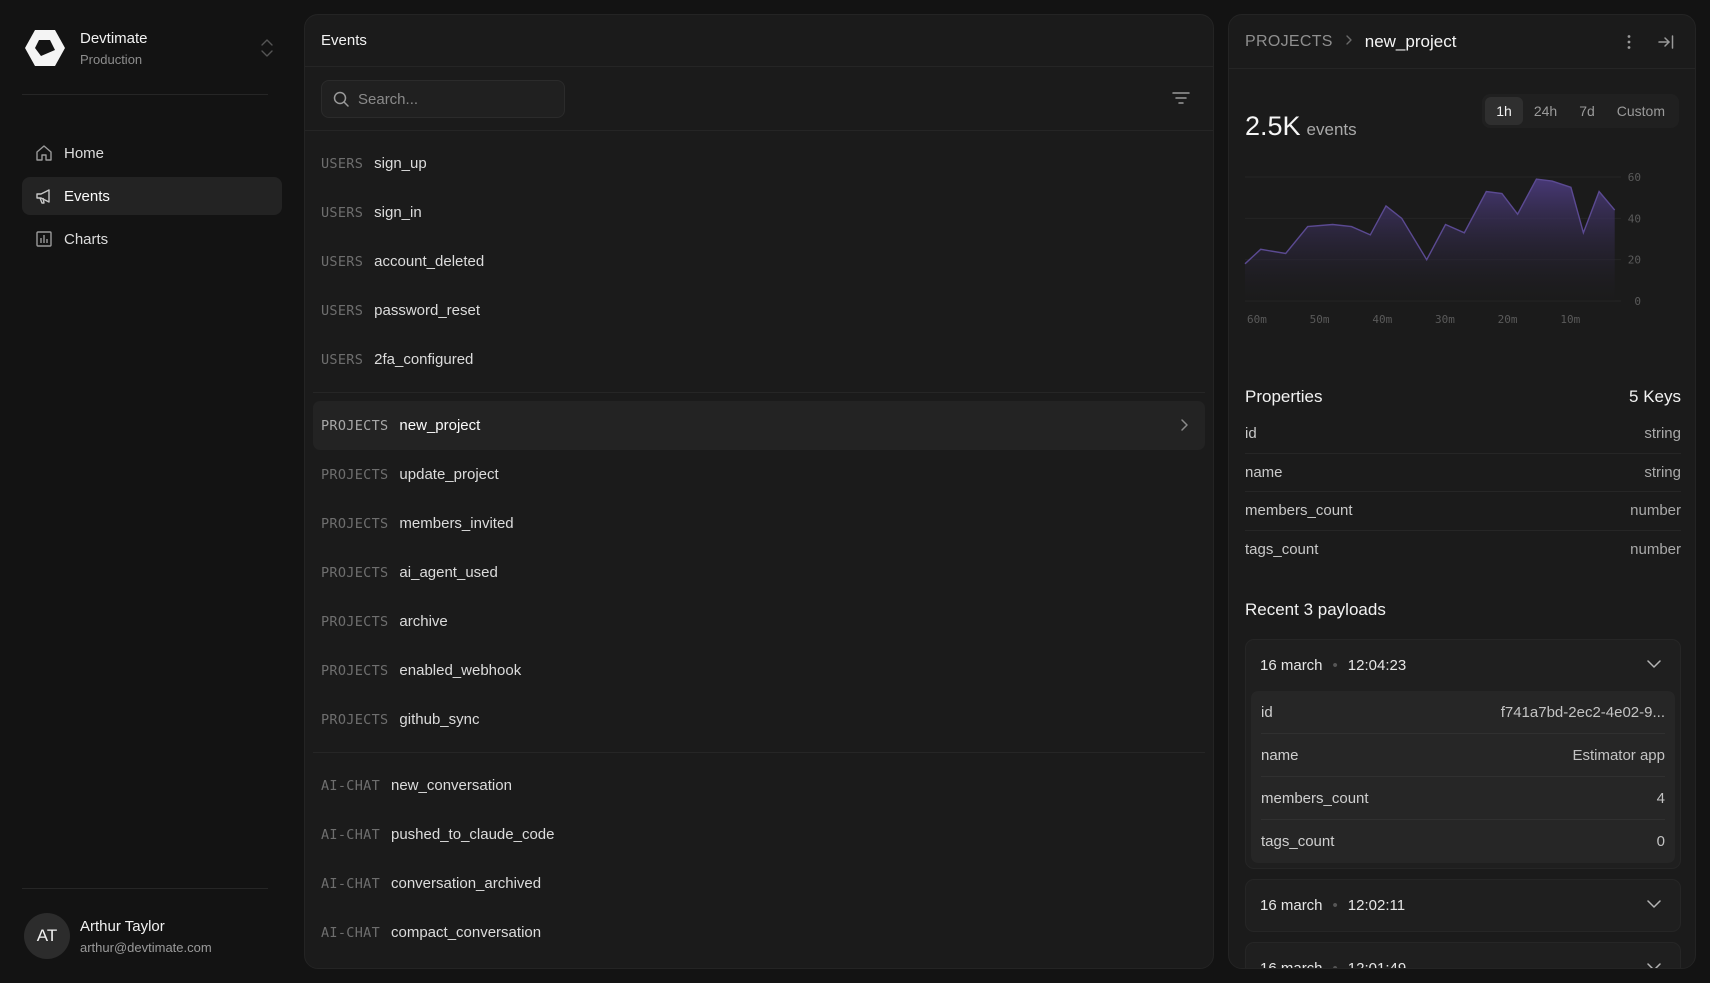  Describe the element at coordinates (759, 474) in the screenshot. I see `event-row: PROJECTS update_project` at that location.